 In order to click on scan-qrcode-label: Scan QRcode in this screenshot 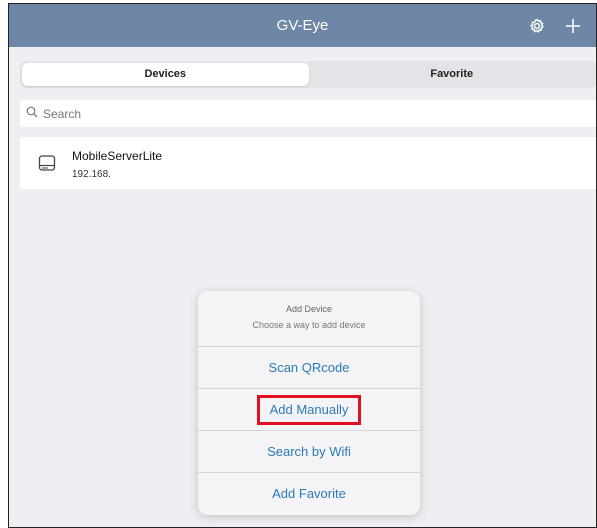, I will do `click(309, 367)`.